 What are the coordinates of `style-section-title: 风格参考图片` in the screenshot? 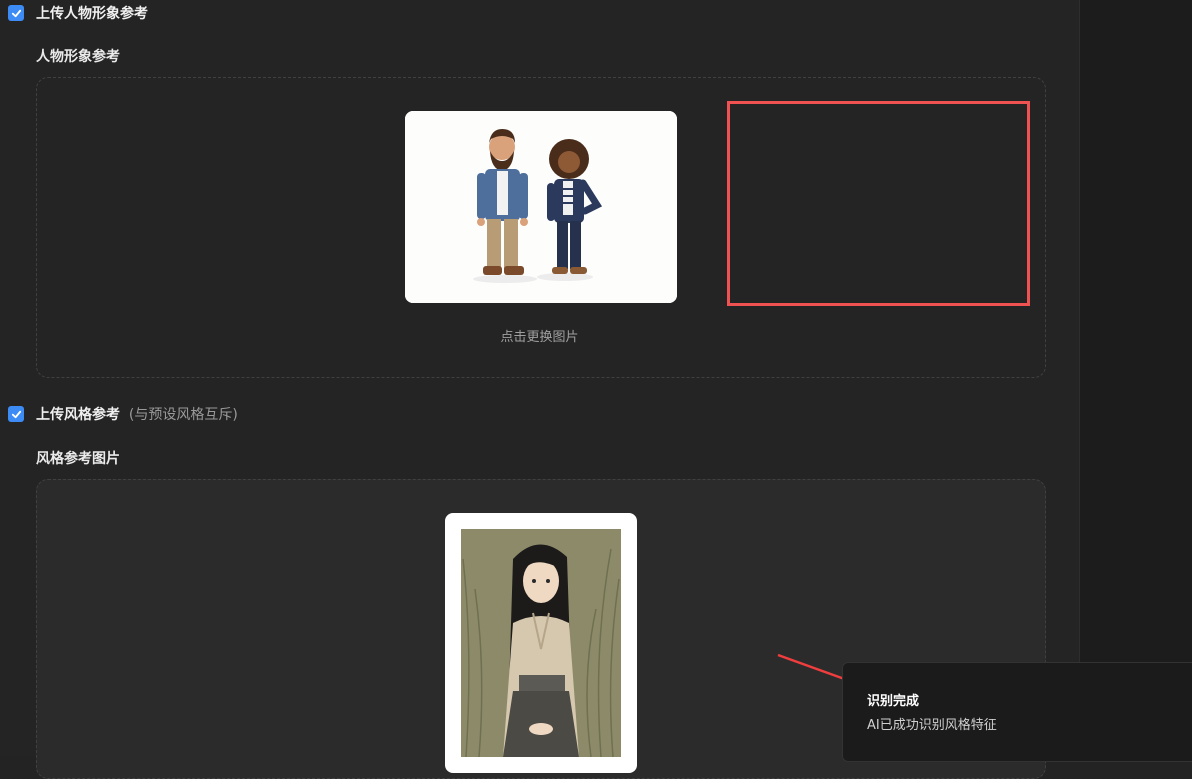 It's located at (78, 459).